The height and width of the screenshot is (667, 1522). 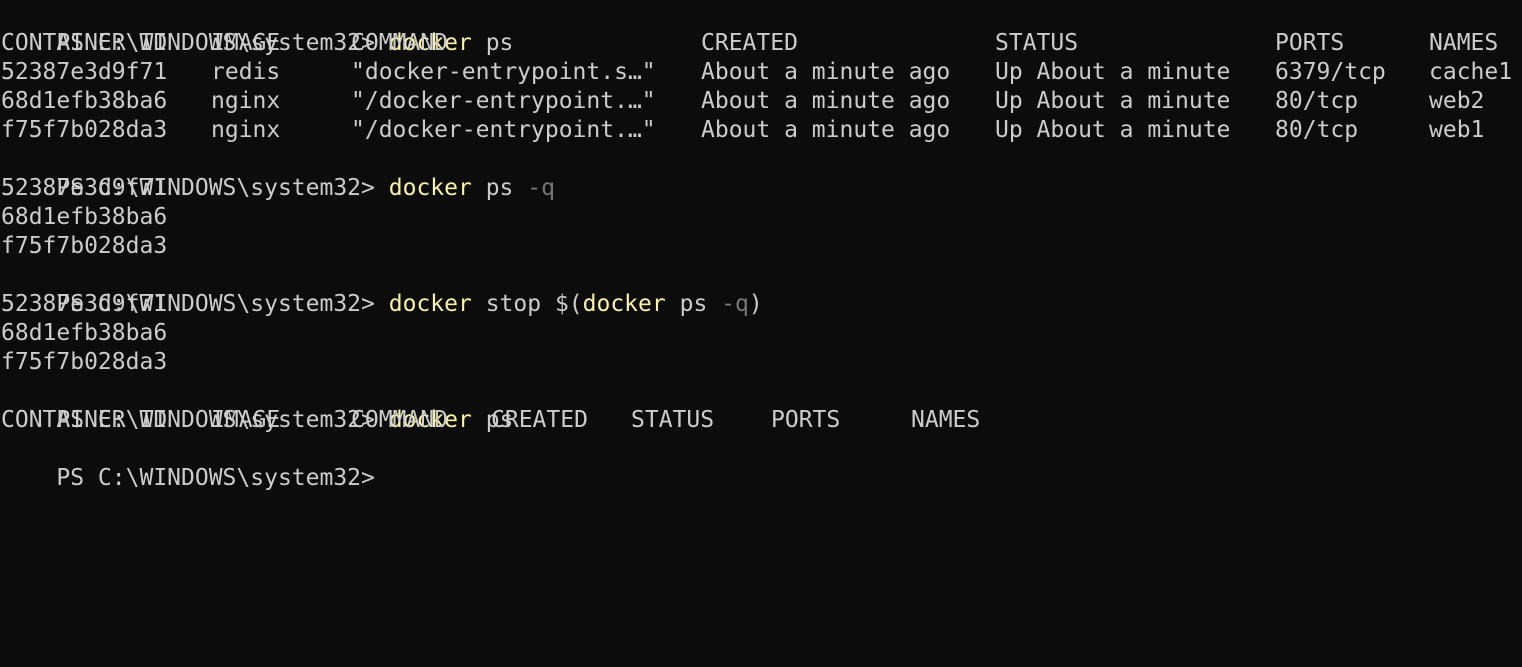 I want to click on prompt: PS C:\WINDOWS\system32>, so click(x=215, y=478).